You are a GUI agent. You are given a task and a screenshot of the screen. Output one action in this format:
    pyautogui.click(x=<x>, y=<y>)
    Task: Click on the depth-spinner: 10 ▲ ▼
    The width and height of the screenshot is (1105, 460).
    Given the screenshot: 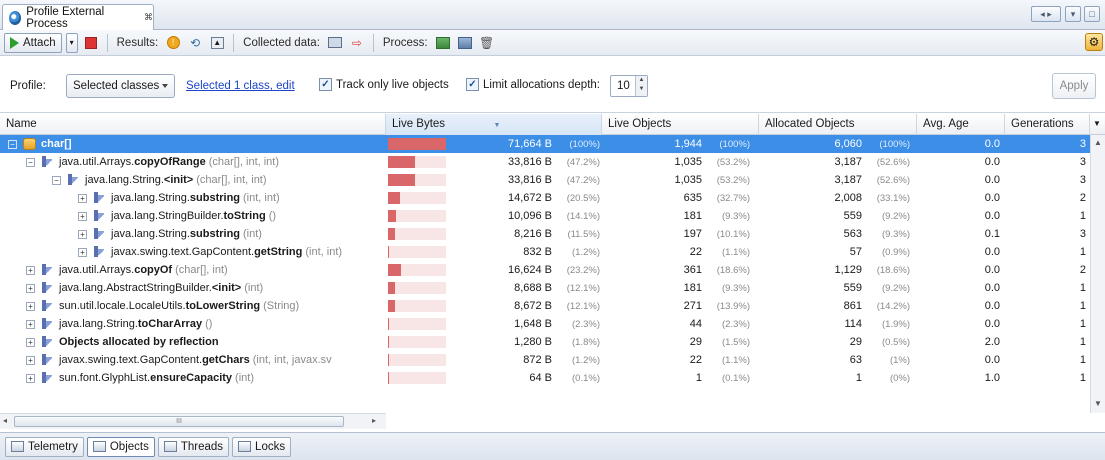 What is the action you would take?
    pyautogui.click(x=629, y=86)
    